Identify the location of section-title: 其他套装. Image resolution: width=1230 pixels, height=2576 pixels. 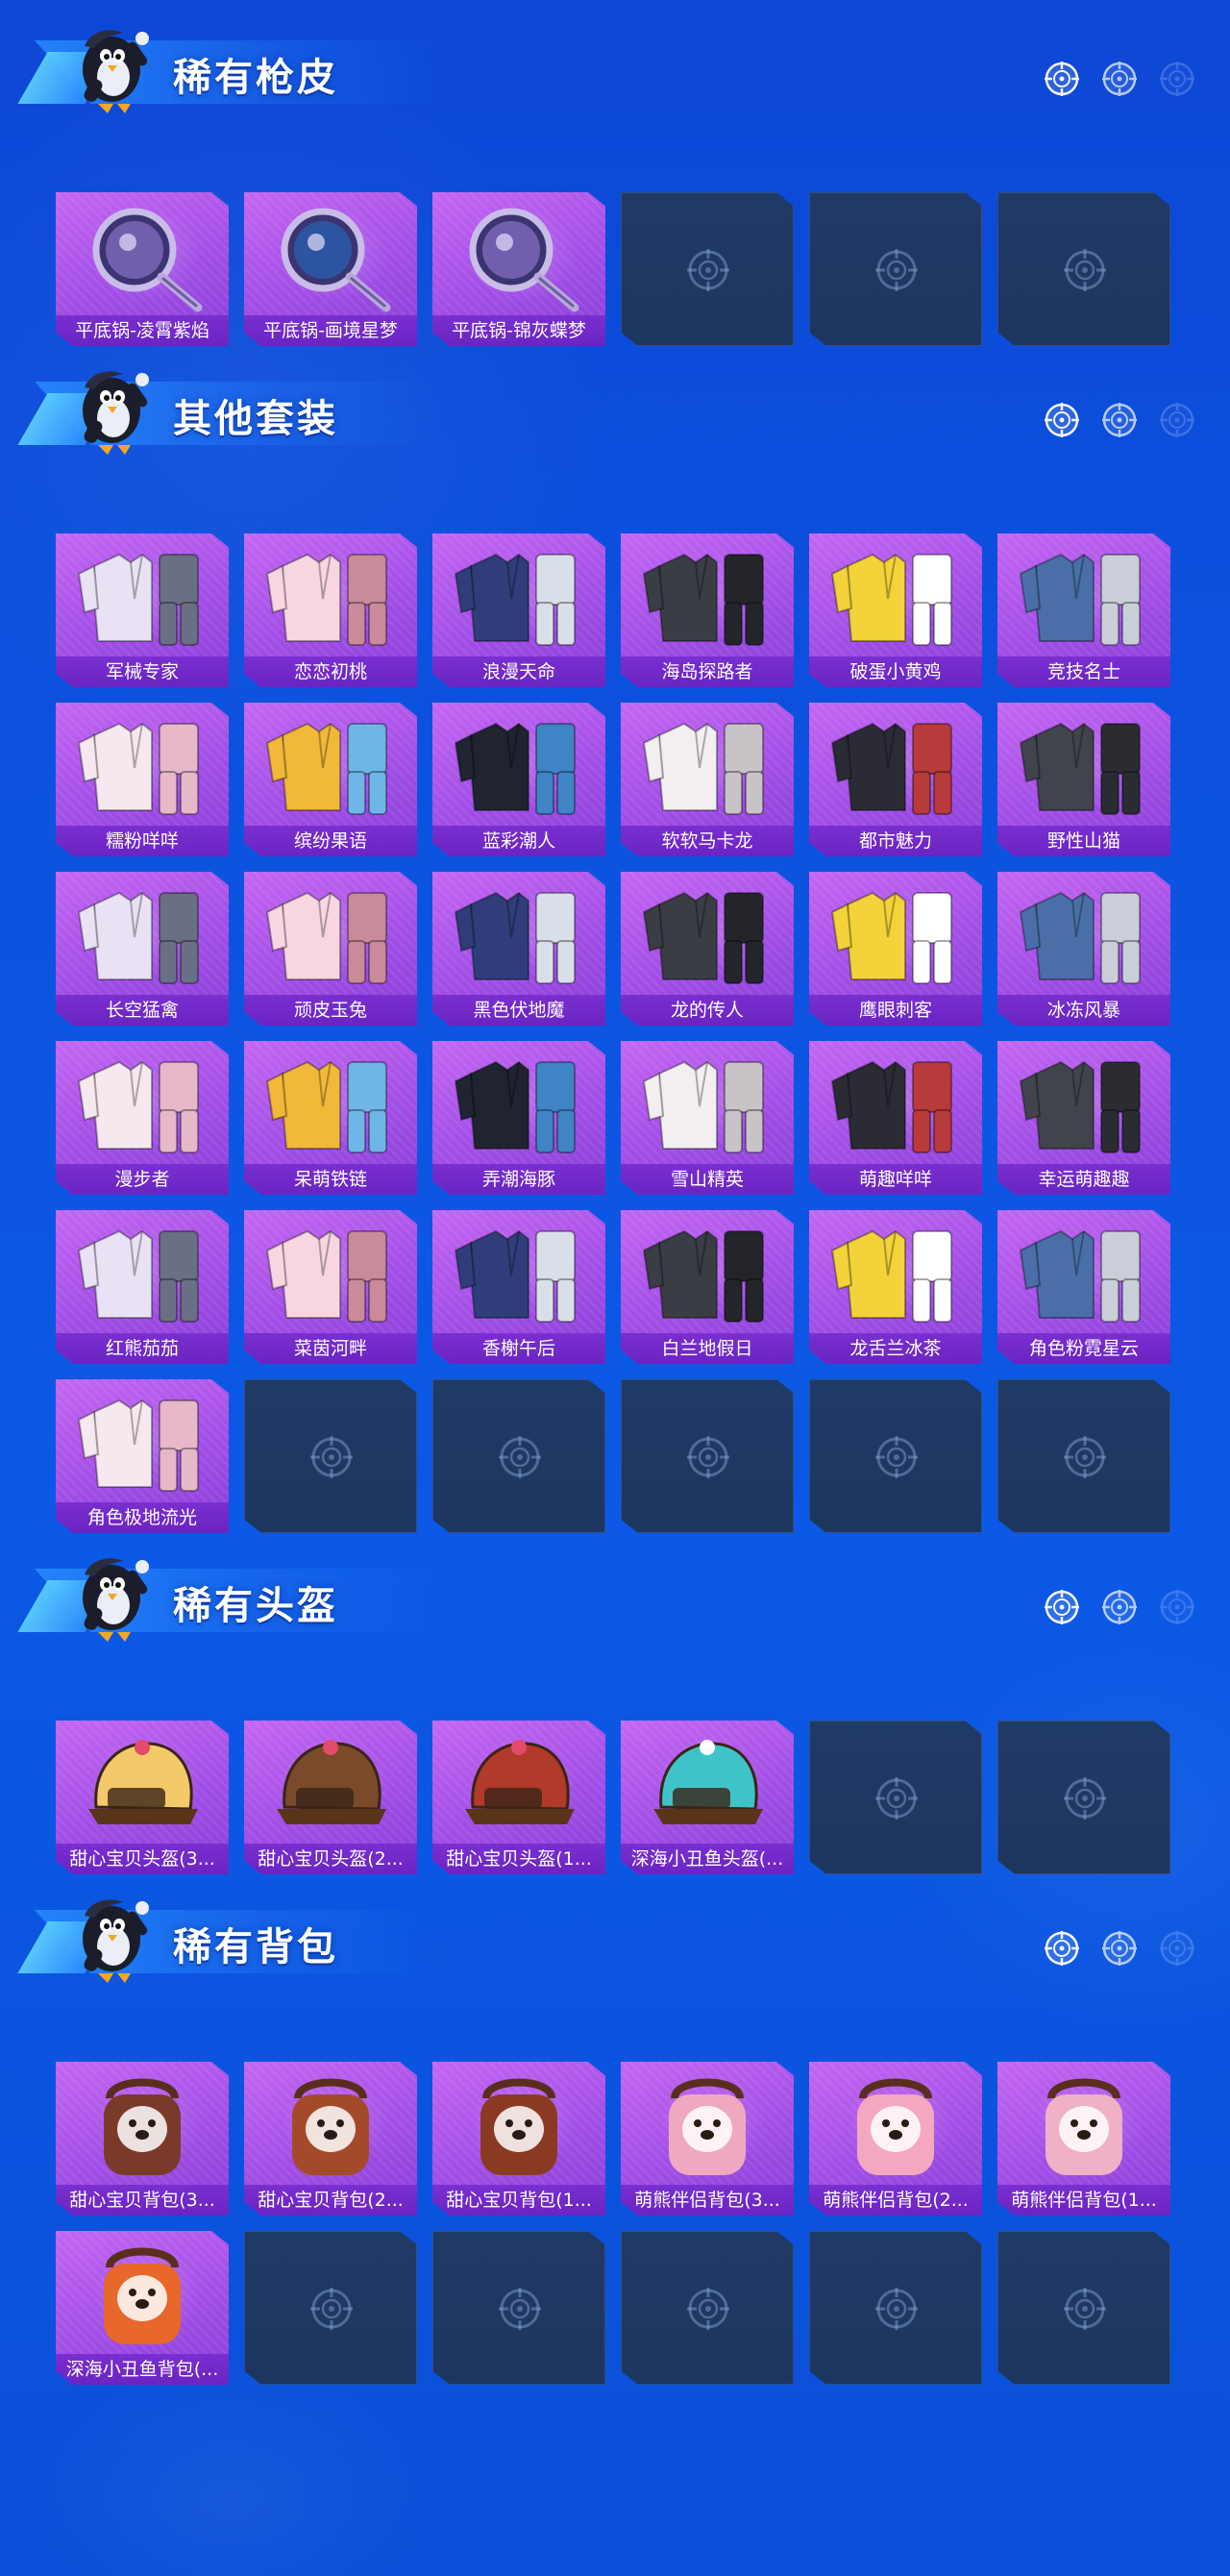
(256, 419).